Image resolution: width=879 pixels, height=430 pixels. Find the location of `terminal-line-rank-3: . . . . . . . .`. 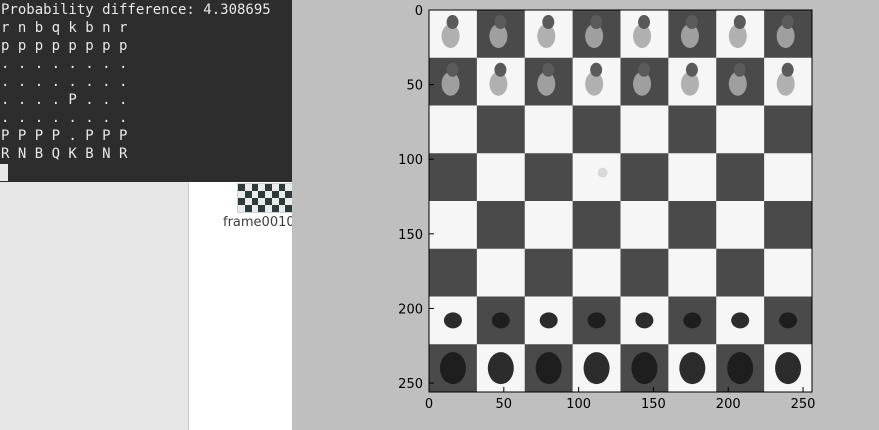

terminal-line-rank-3: . . . . . . . . is located at coordinates (64, 118).